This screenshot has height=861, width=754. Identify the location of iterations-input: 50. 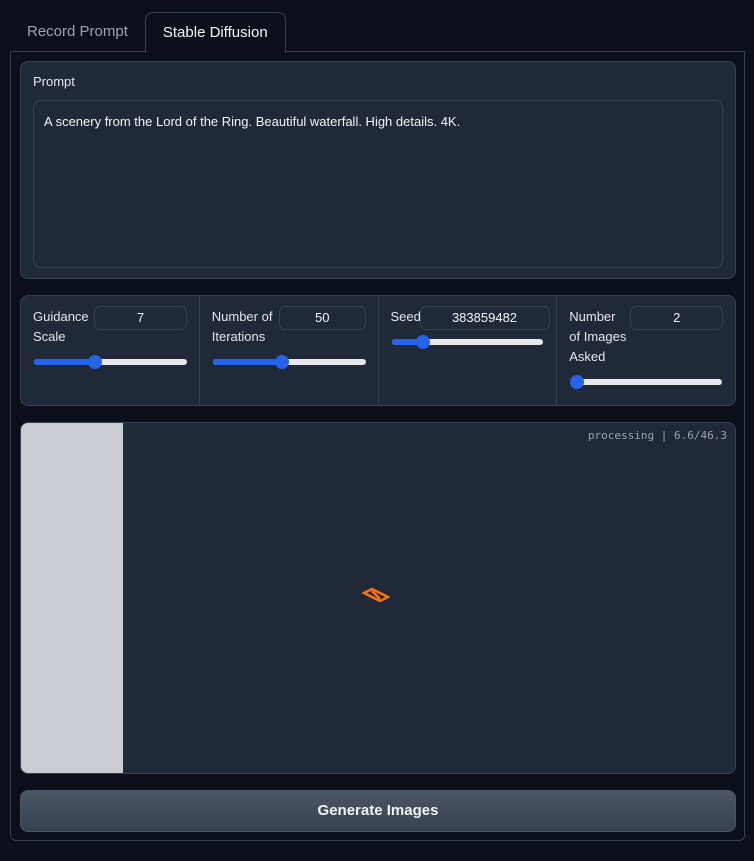
(322, 318).